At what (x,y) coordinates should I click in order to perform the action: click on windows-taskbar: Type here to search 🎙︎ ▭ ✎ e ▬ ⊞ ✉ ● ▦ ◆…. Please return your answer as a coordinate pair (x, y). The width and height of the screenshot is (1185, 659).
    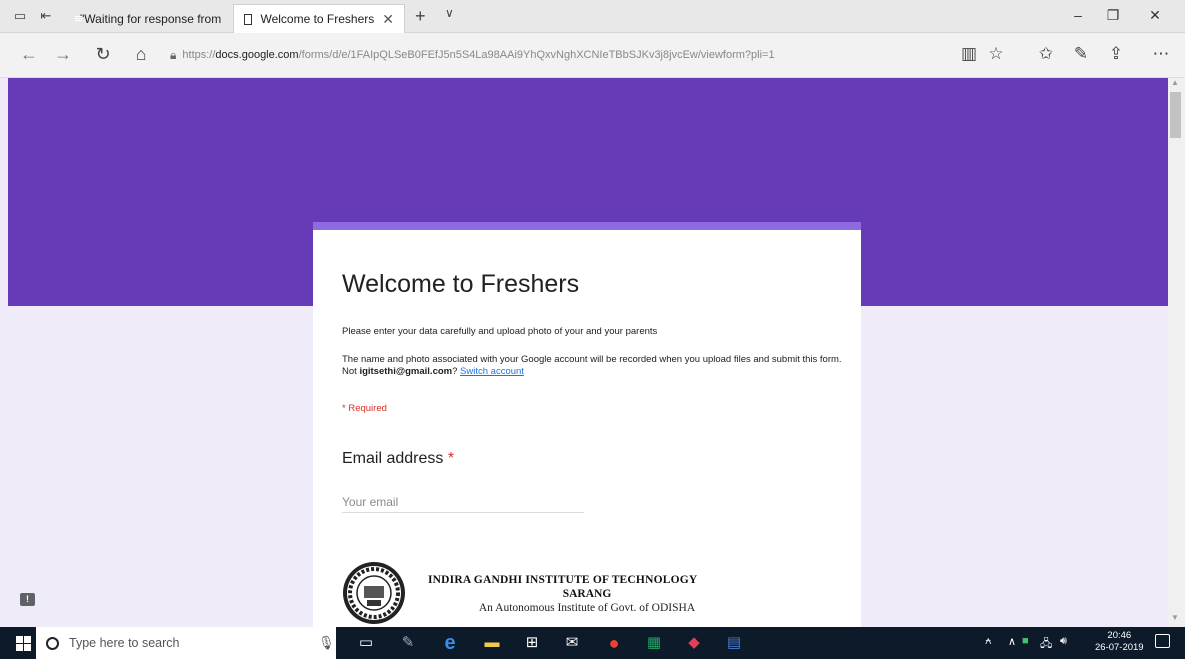
    Looking at the image, I should click on (592, 643).